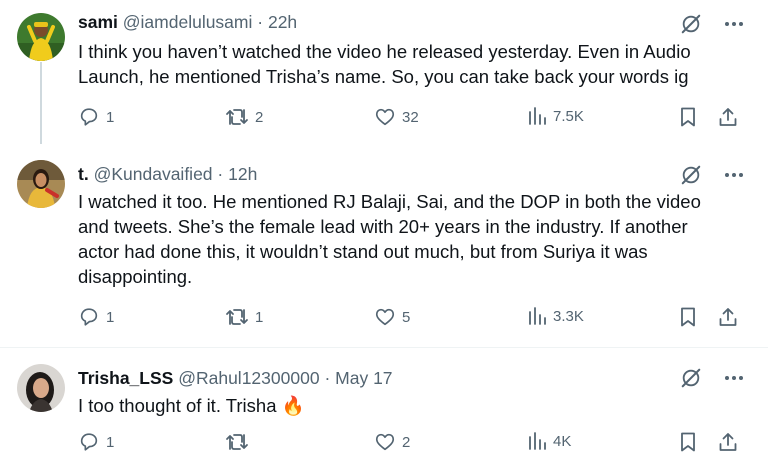 The width and height of the screenshot is (768, 459). I want to click on retweet-button, so click(240, 442).